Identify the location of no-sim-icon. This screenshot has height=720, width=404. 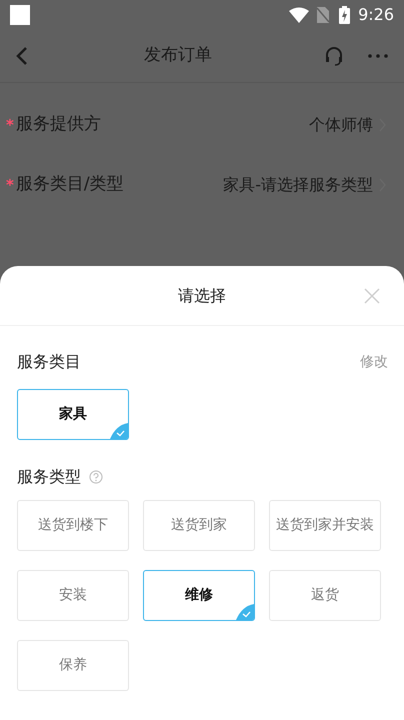
(323, 15).